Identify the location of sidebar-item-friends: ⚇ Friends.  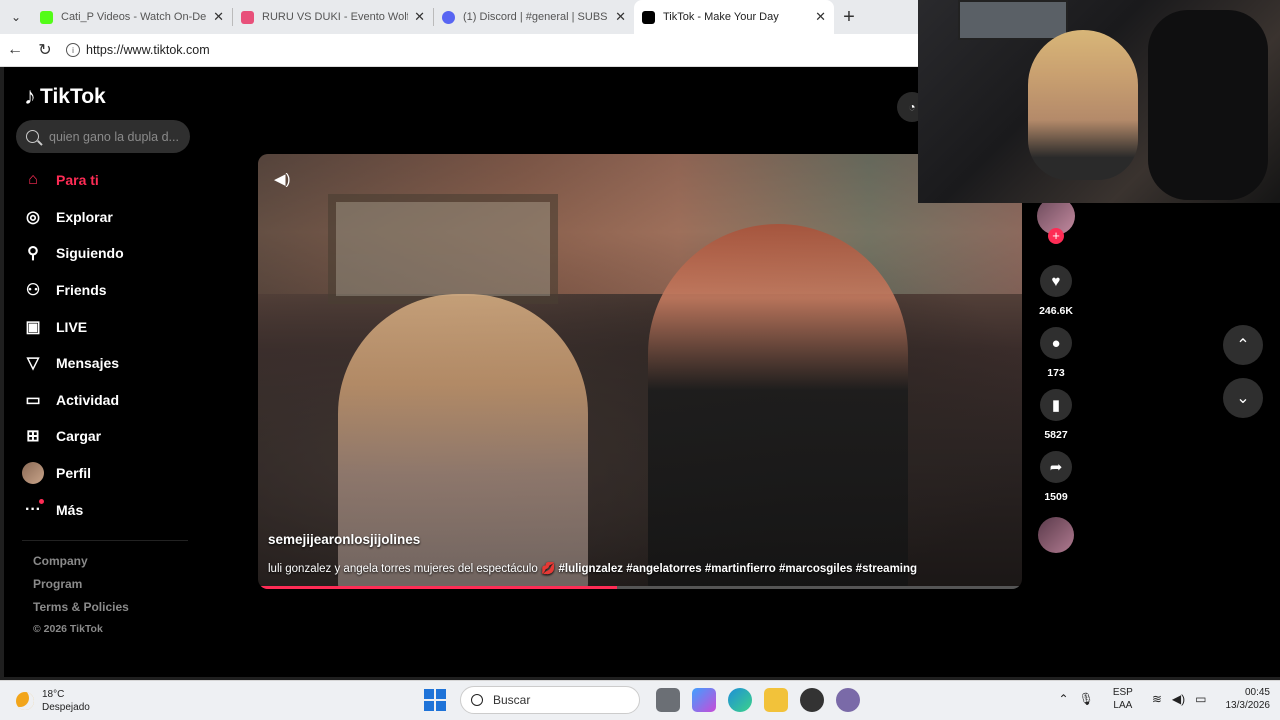
(73, 290).